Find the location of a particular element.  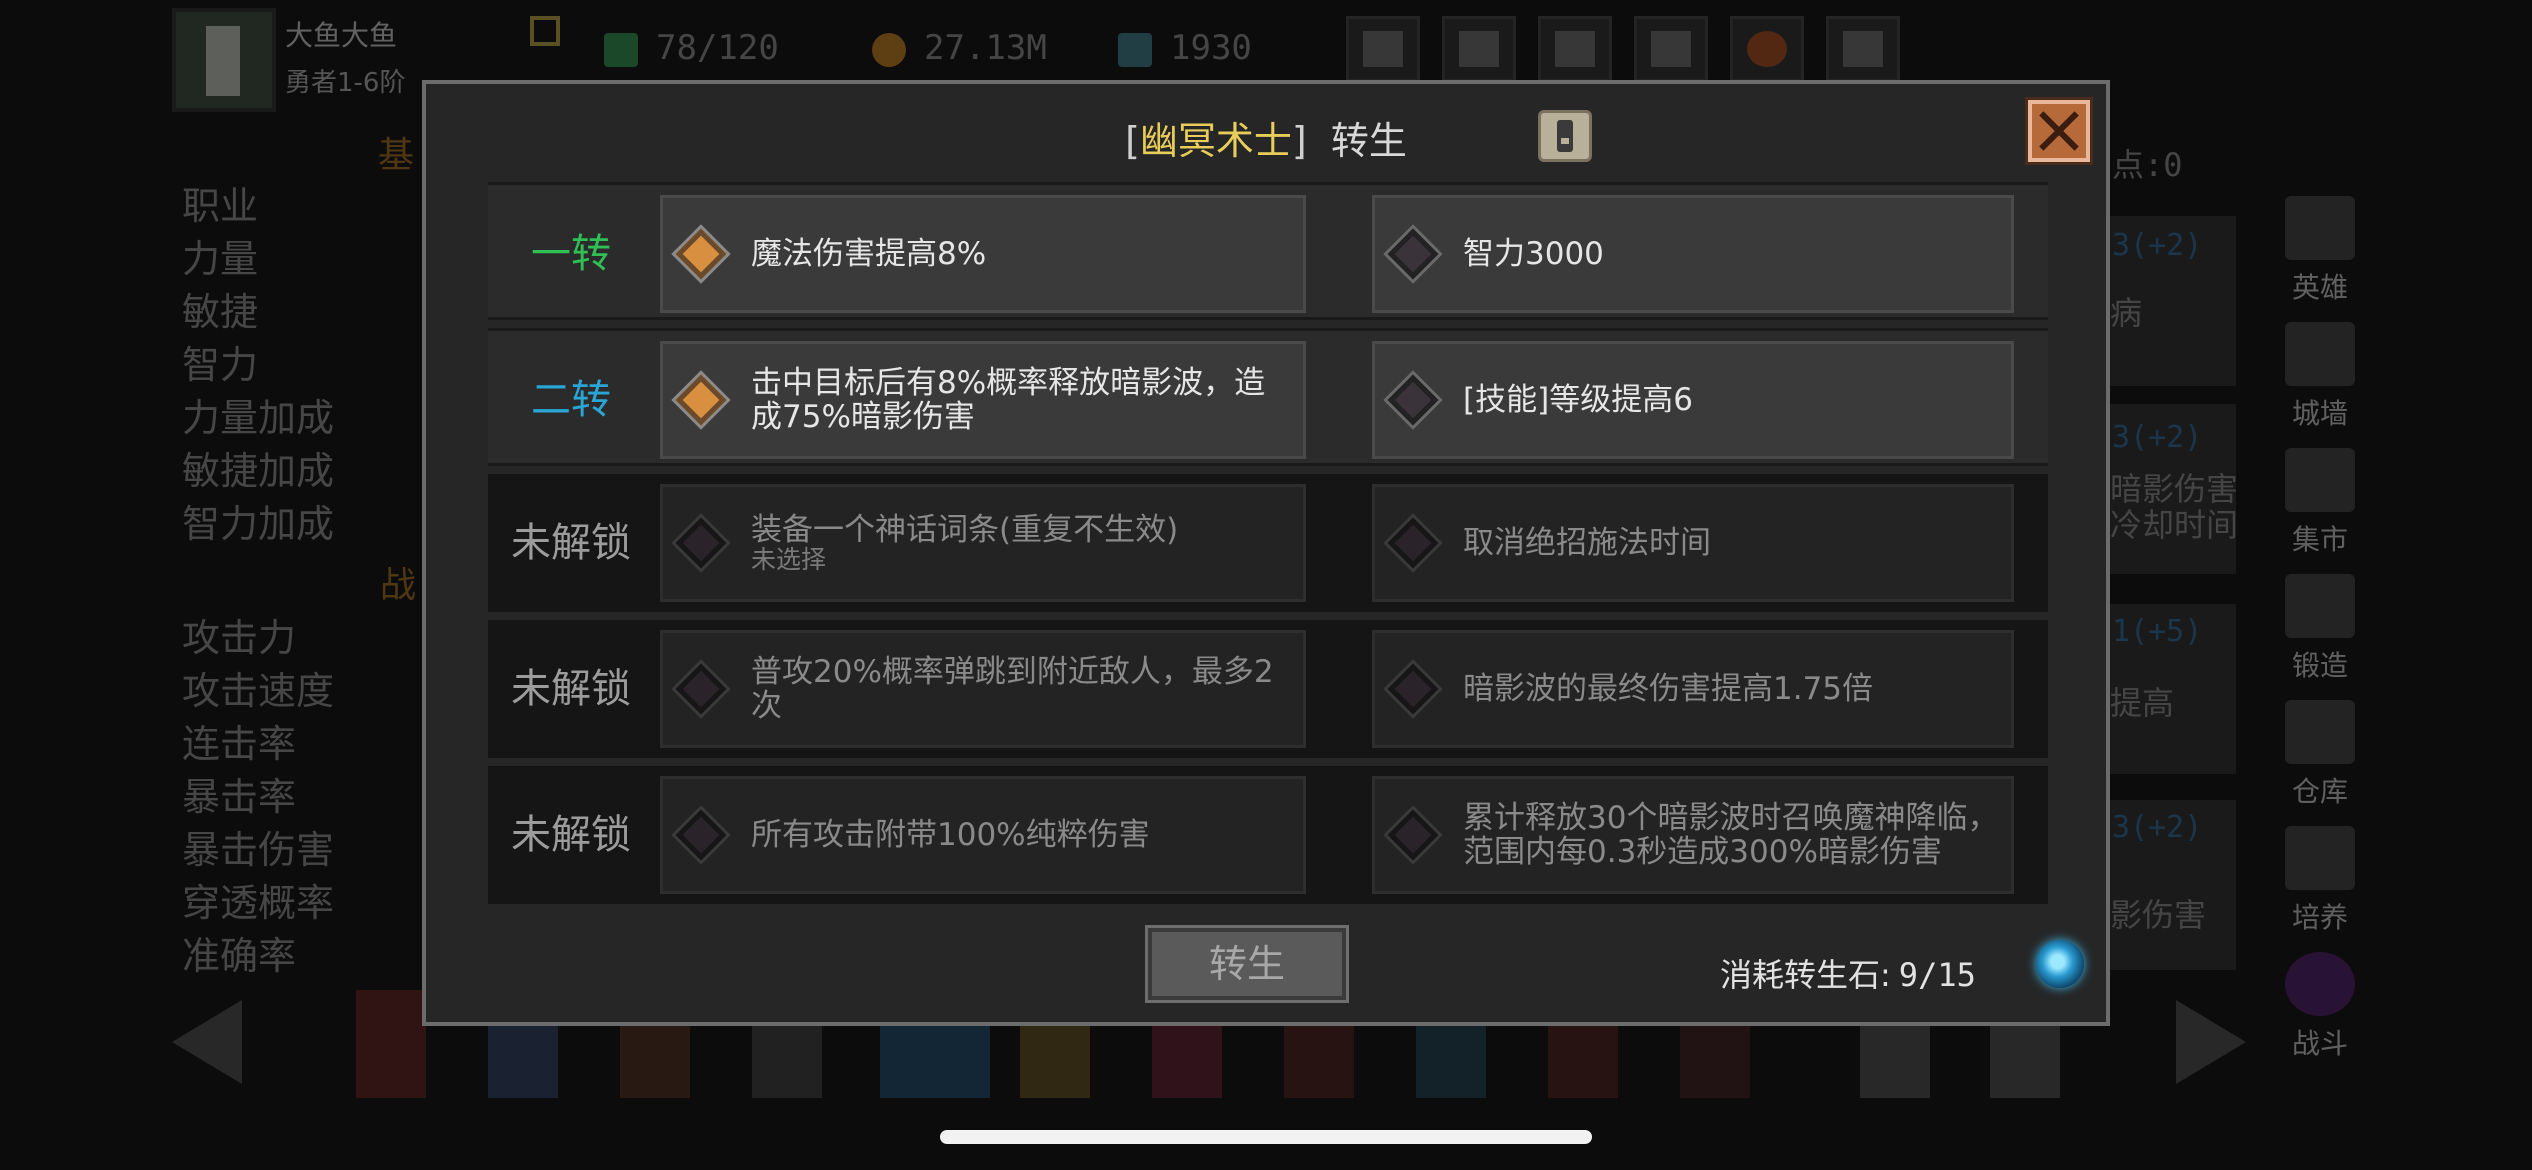

option-subtext: 未选择 is located at coordinates (789, 559).